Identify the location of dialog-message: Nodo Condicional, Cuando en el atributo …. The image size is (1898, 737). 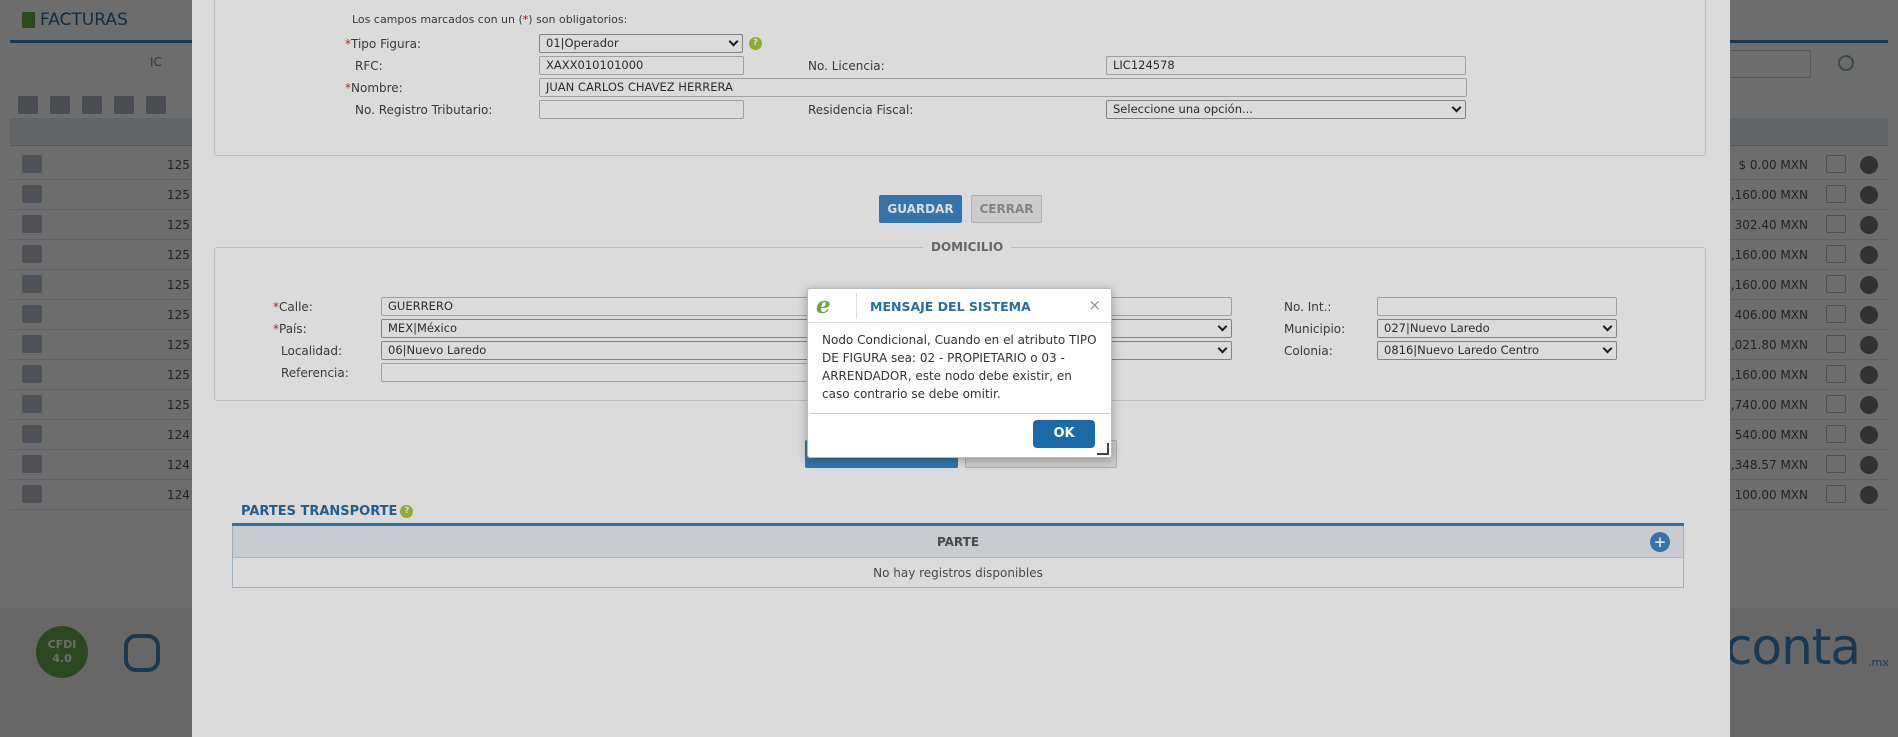
(959, 367).